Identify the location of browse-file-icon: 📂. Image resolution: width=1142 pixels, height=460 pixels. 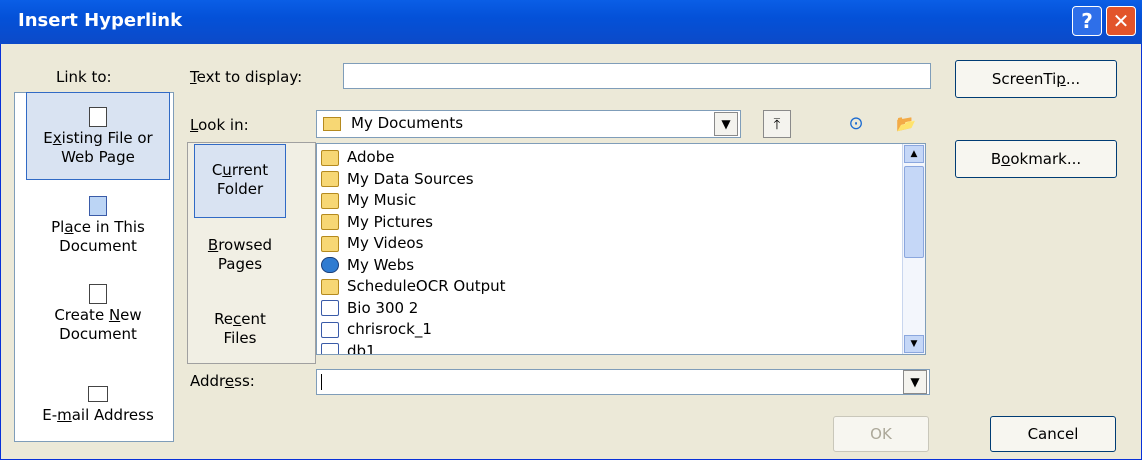
(906, 124).